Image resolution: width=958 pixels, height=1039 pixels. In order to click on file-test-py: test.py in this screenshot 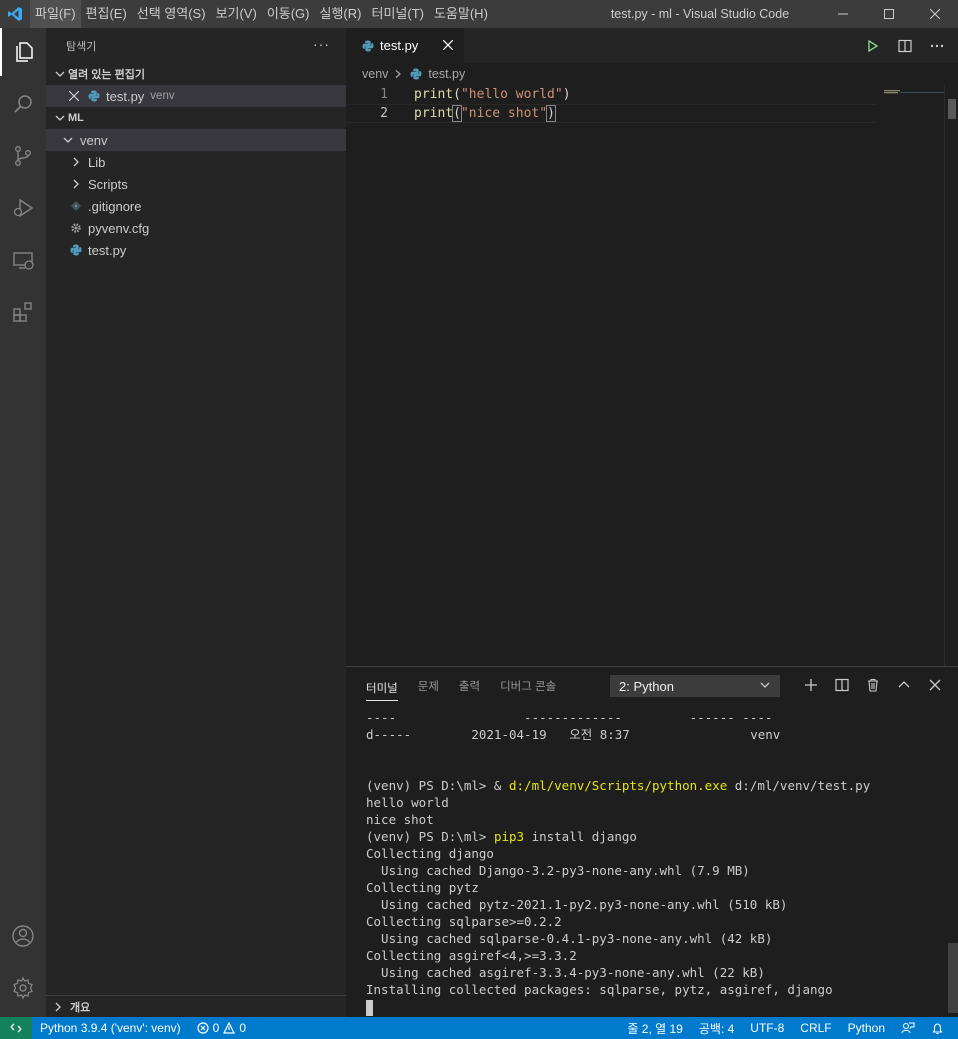, I will do `click(196, 250)`.